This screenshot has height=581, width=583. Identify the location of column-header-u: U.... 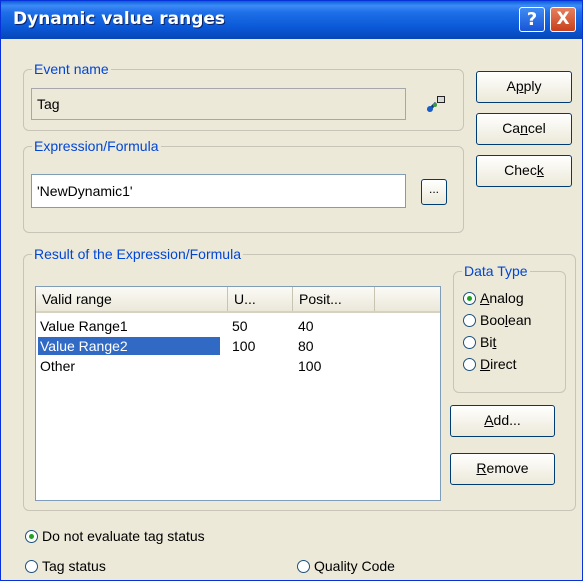
(260, 299).